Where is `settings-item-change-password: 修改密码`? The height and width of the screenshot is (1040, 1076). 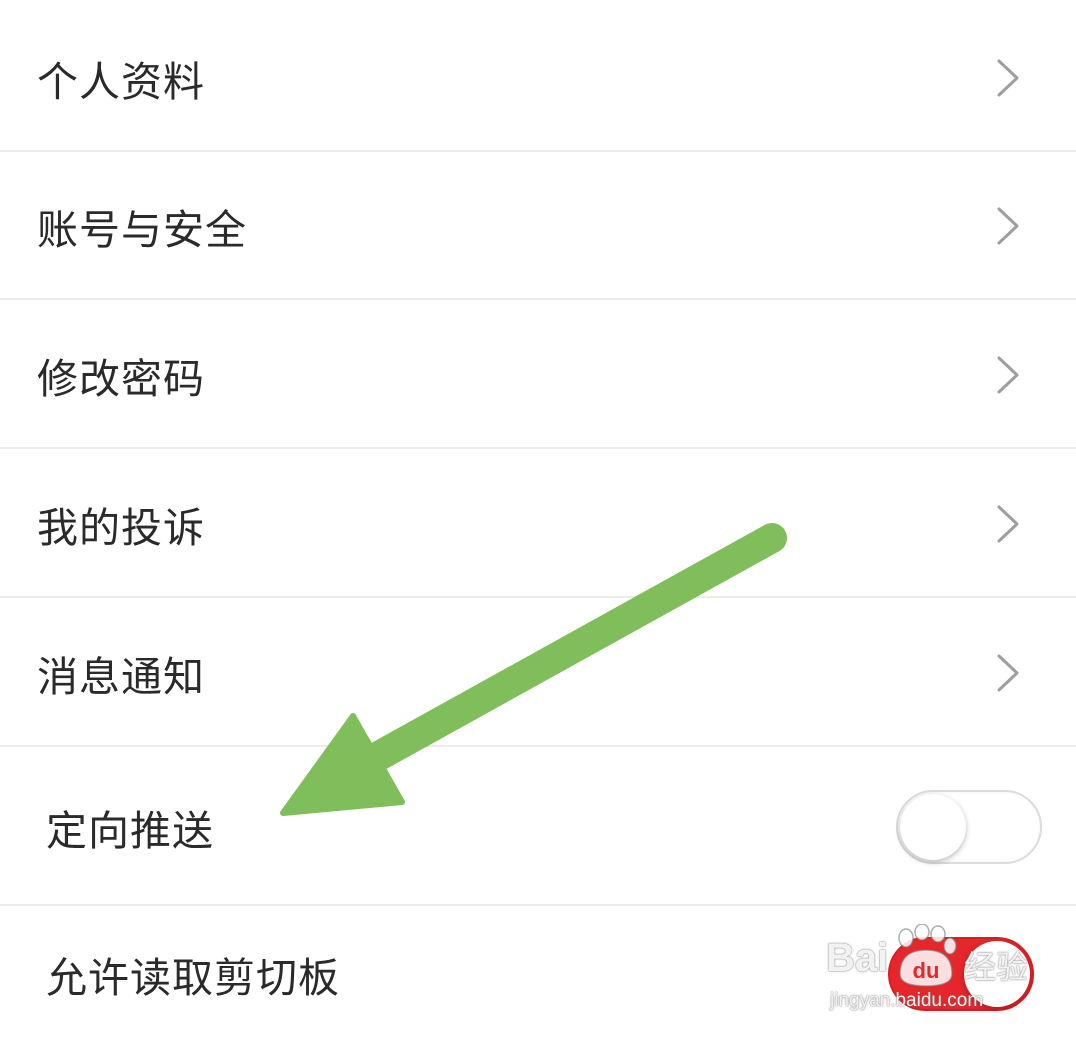
settings-item-change-password: 修改密码 is located at coordinates (538, 375).